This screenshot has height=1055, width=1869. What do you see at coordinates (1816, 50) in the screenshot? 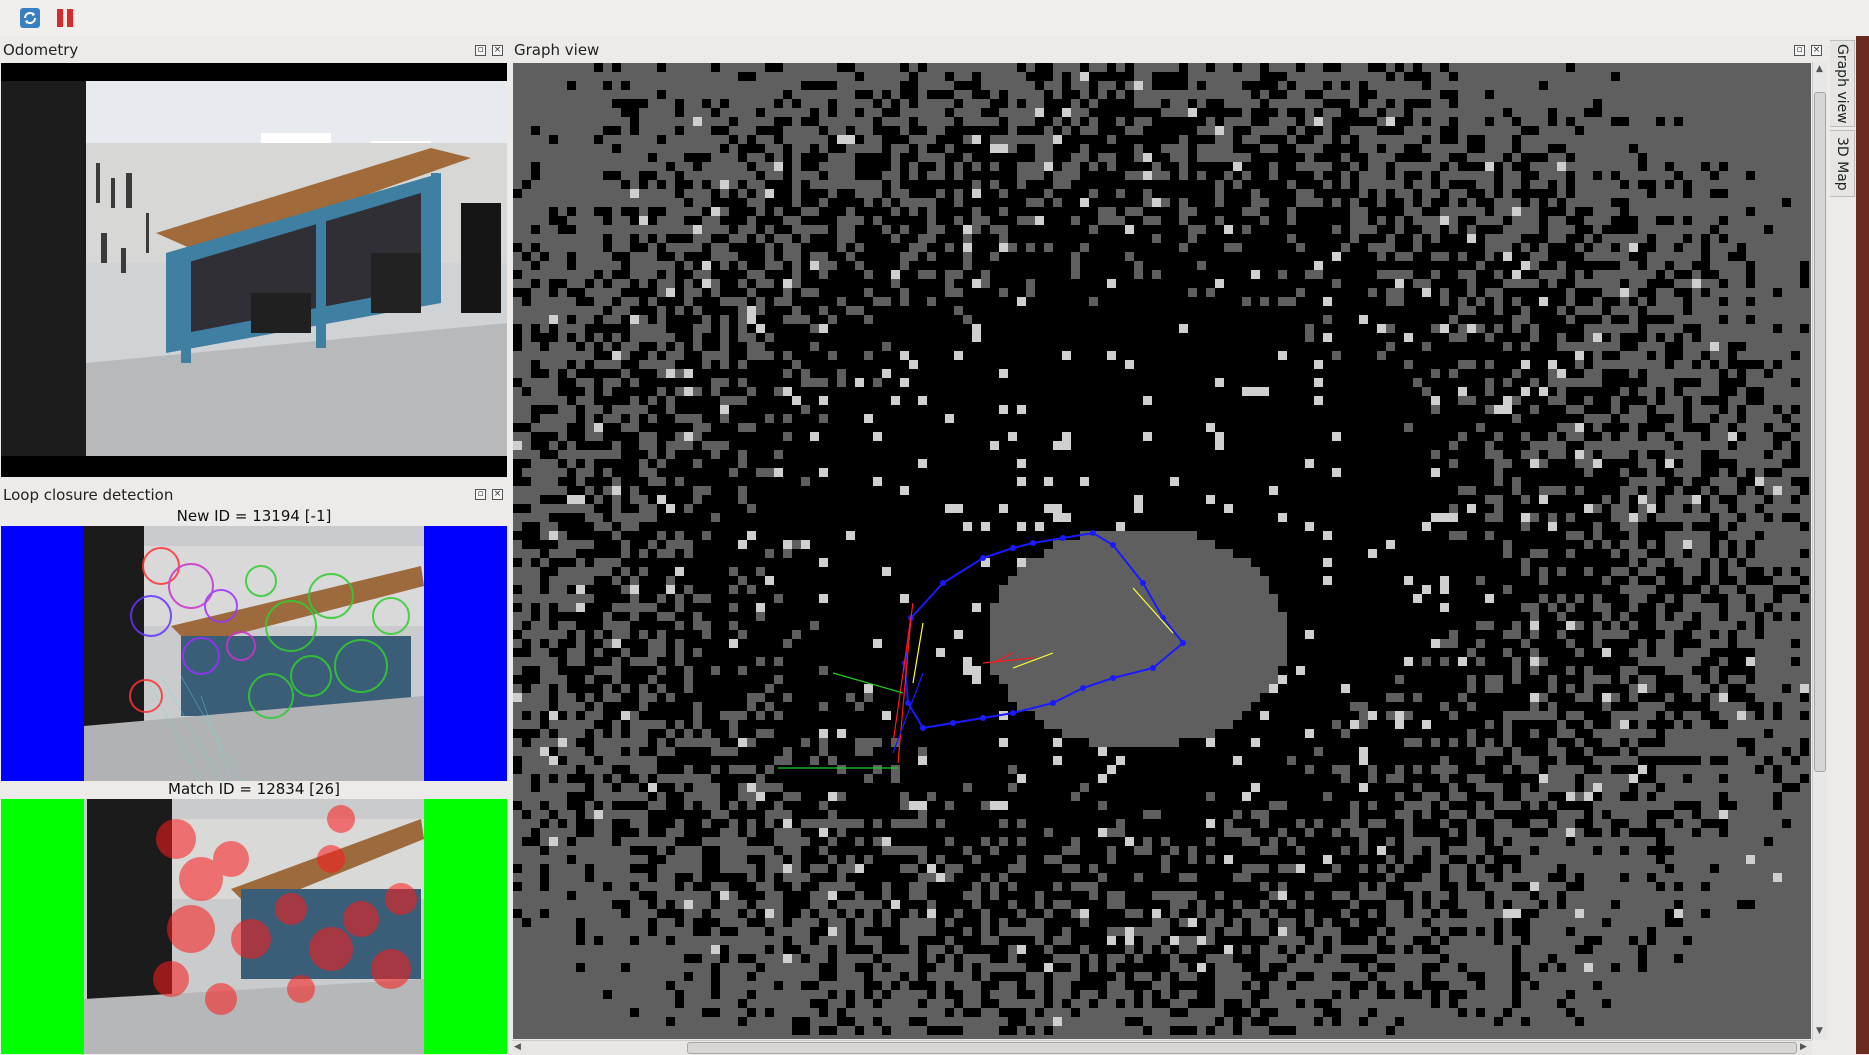
I see `graph-view-close-button: ×` at bounding box center [1816, 50].